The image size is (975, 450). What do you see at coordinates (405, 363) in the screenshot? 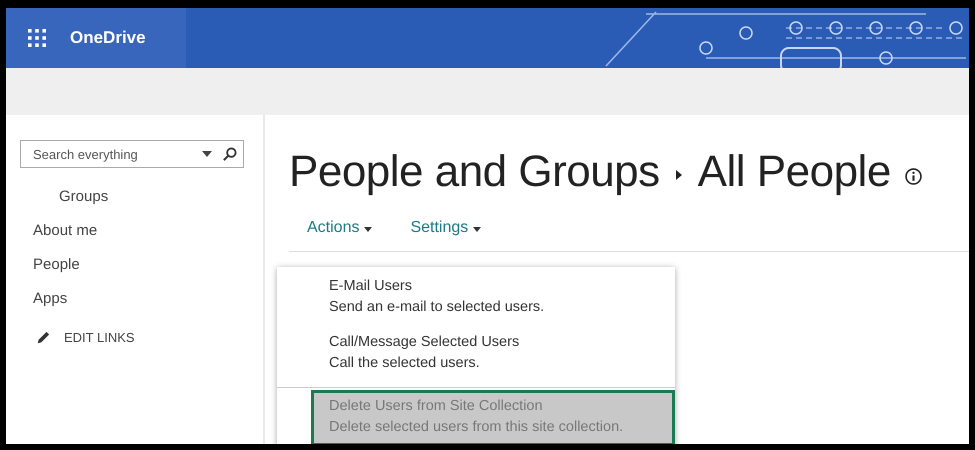
I see `menu-item-description: Call the selected users.` at bounding box center [405, 363].